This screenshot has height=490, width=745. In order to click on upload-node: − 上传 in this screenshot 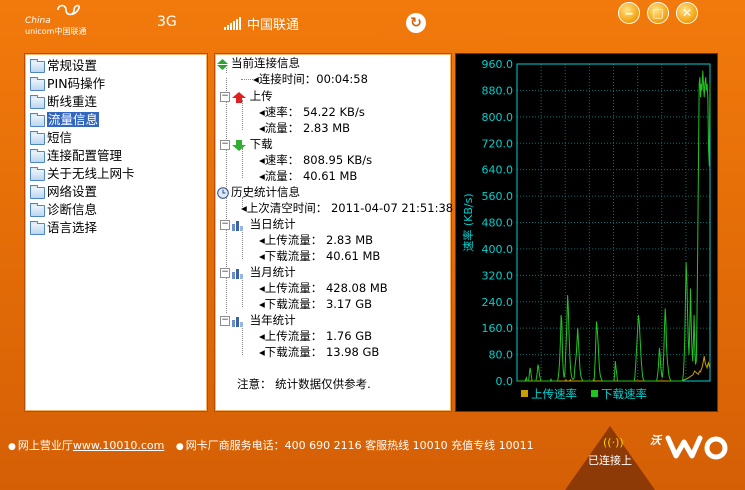, I will do `click(246, 96)`.